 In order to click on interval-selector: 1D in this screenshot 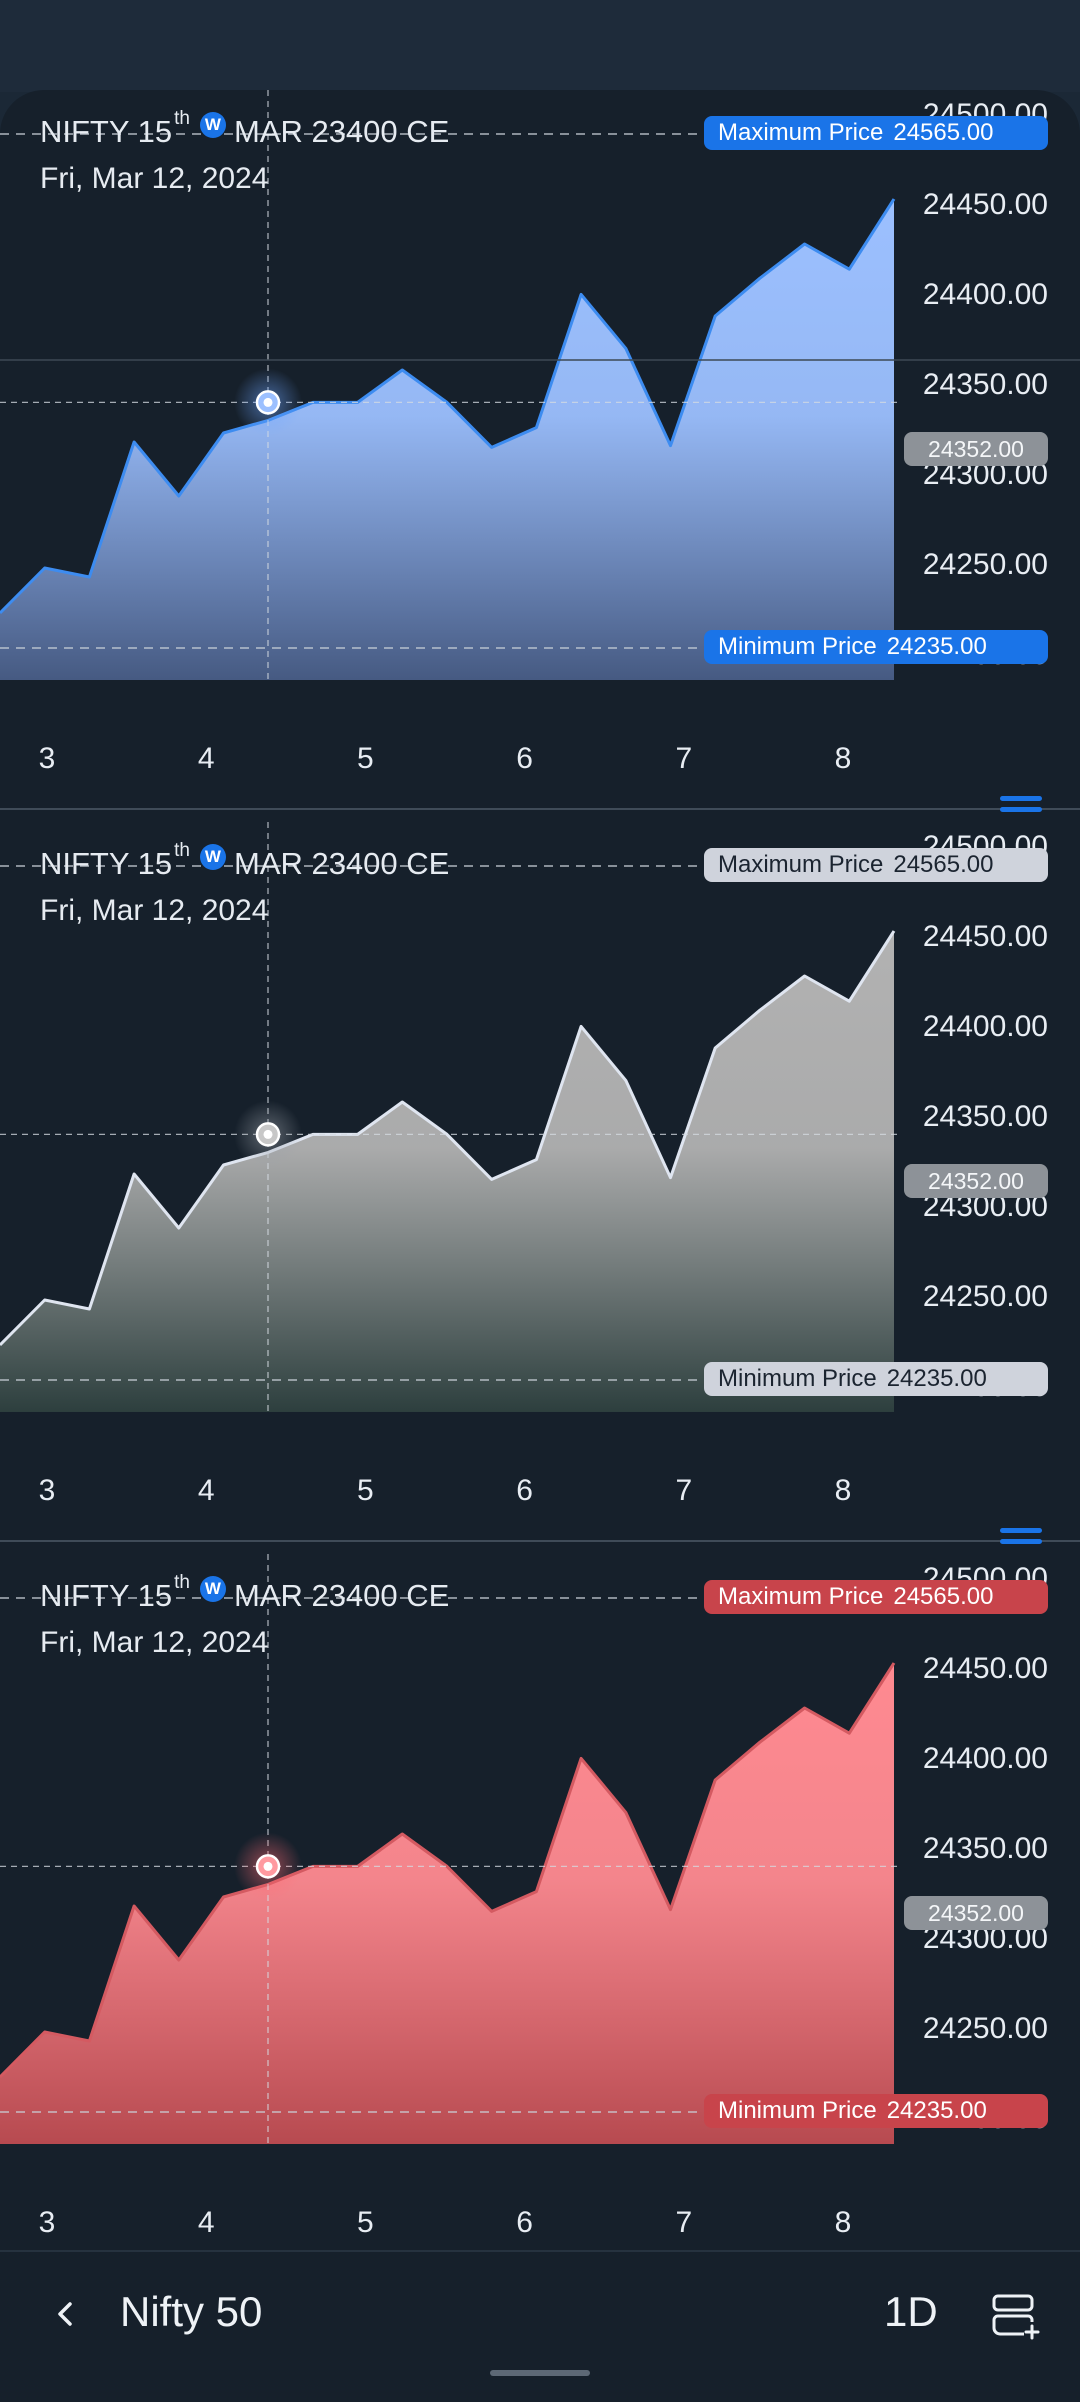, I will do `click(911, 2312)`.